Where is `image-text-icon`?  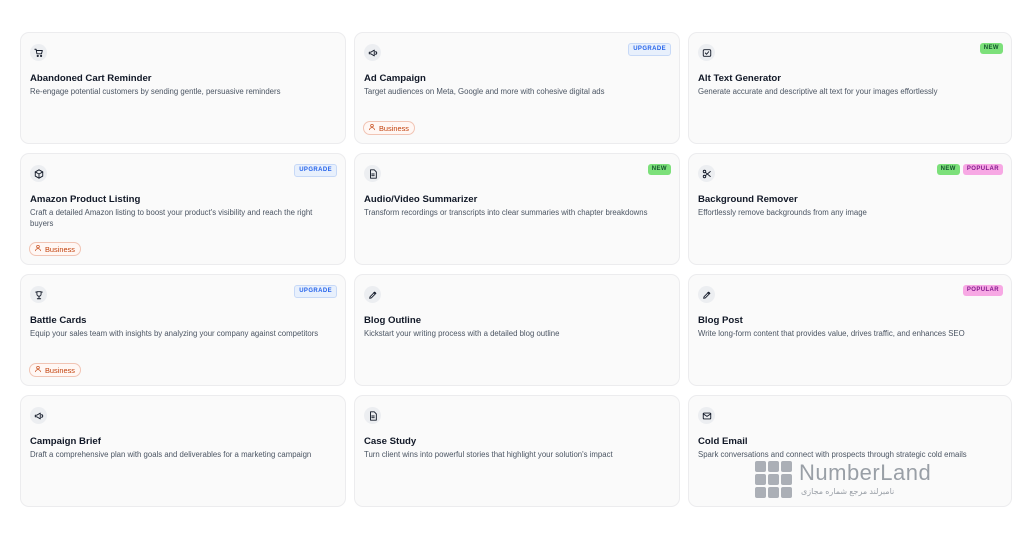
image-text-icon is located at coordinates (706, 52).